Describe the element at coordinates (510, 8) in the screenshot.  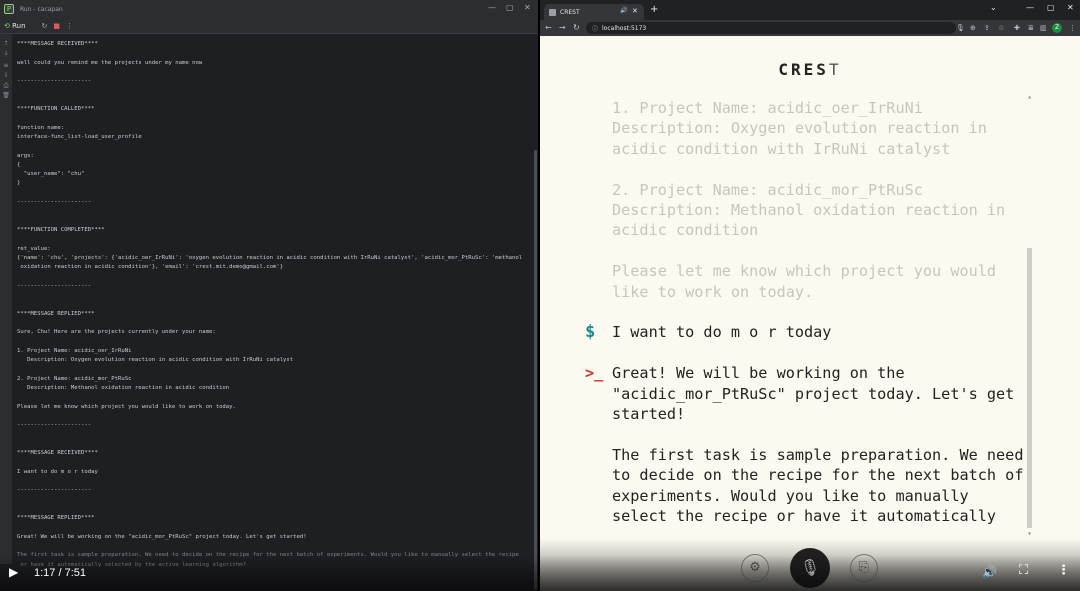
I see `maximize-icon: ▢` at that location.